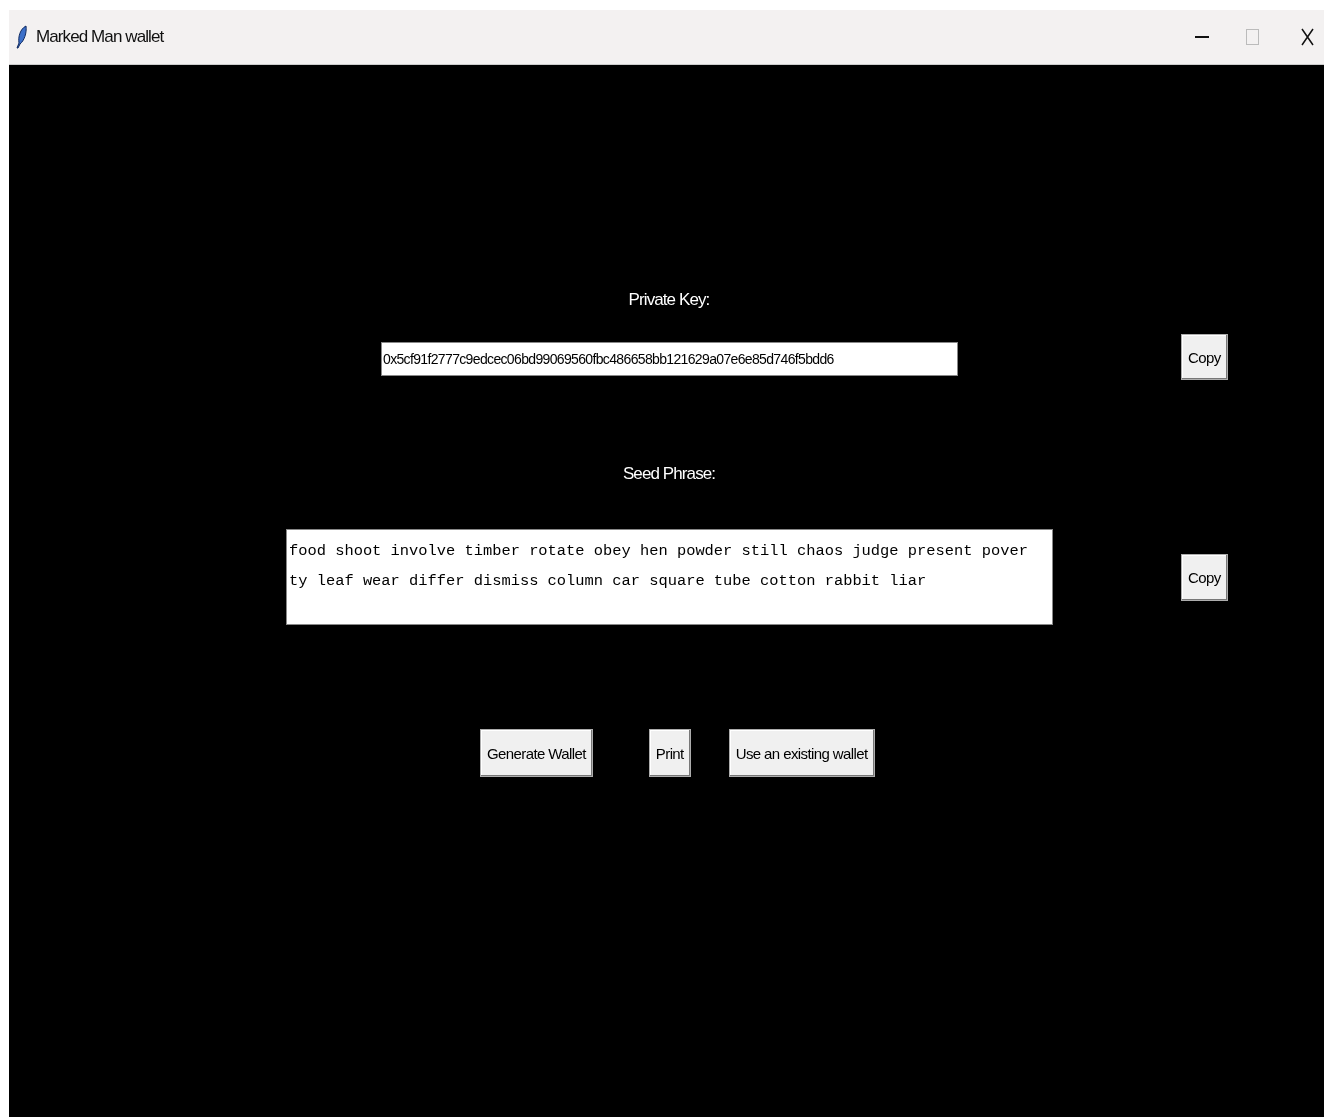 The image size is (1324, 1117). Describe the element at coordinates (1307, 37) in the screenshot. I see `close-icon` at that location.